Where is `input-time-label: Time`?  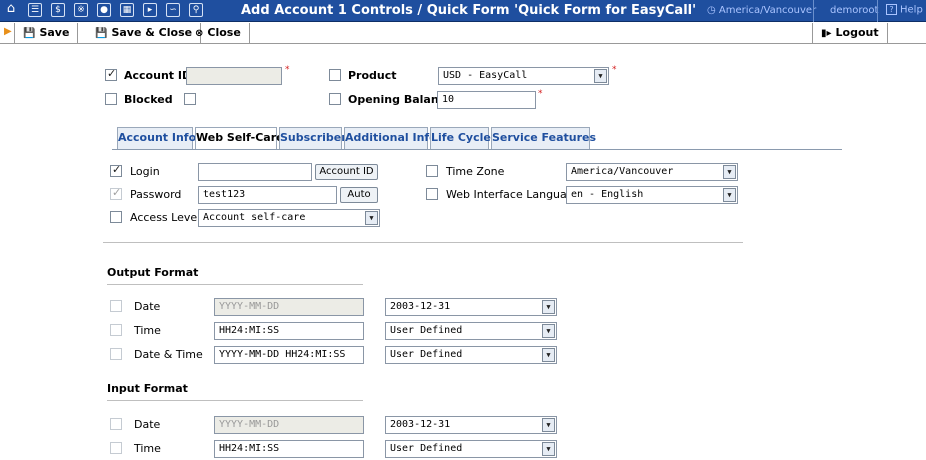
input-time-label: Time is located at coordinates (147, 448).